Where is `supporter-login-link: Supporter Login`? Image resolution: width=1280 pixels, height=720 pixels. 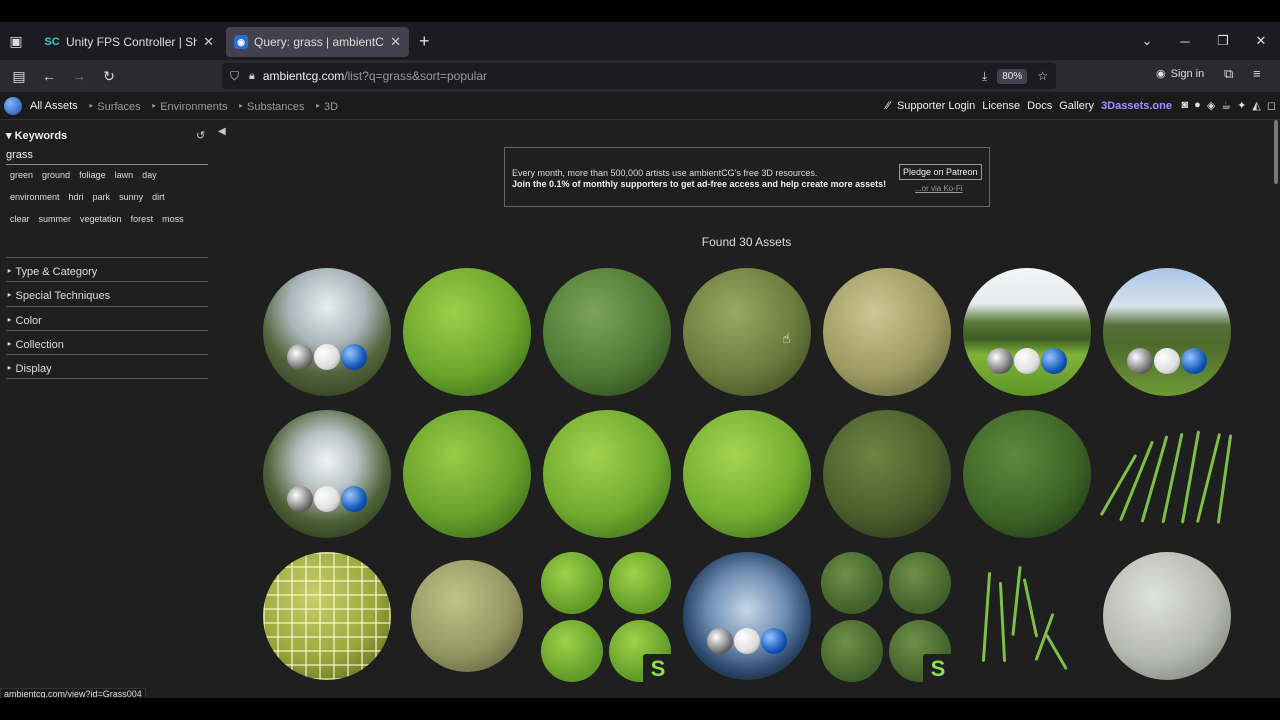 supporter-login-link: Supporter Login is located at coordinates (936, 106).